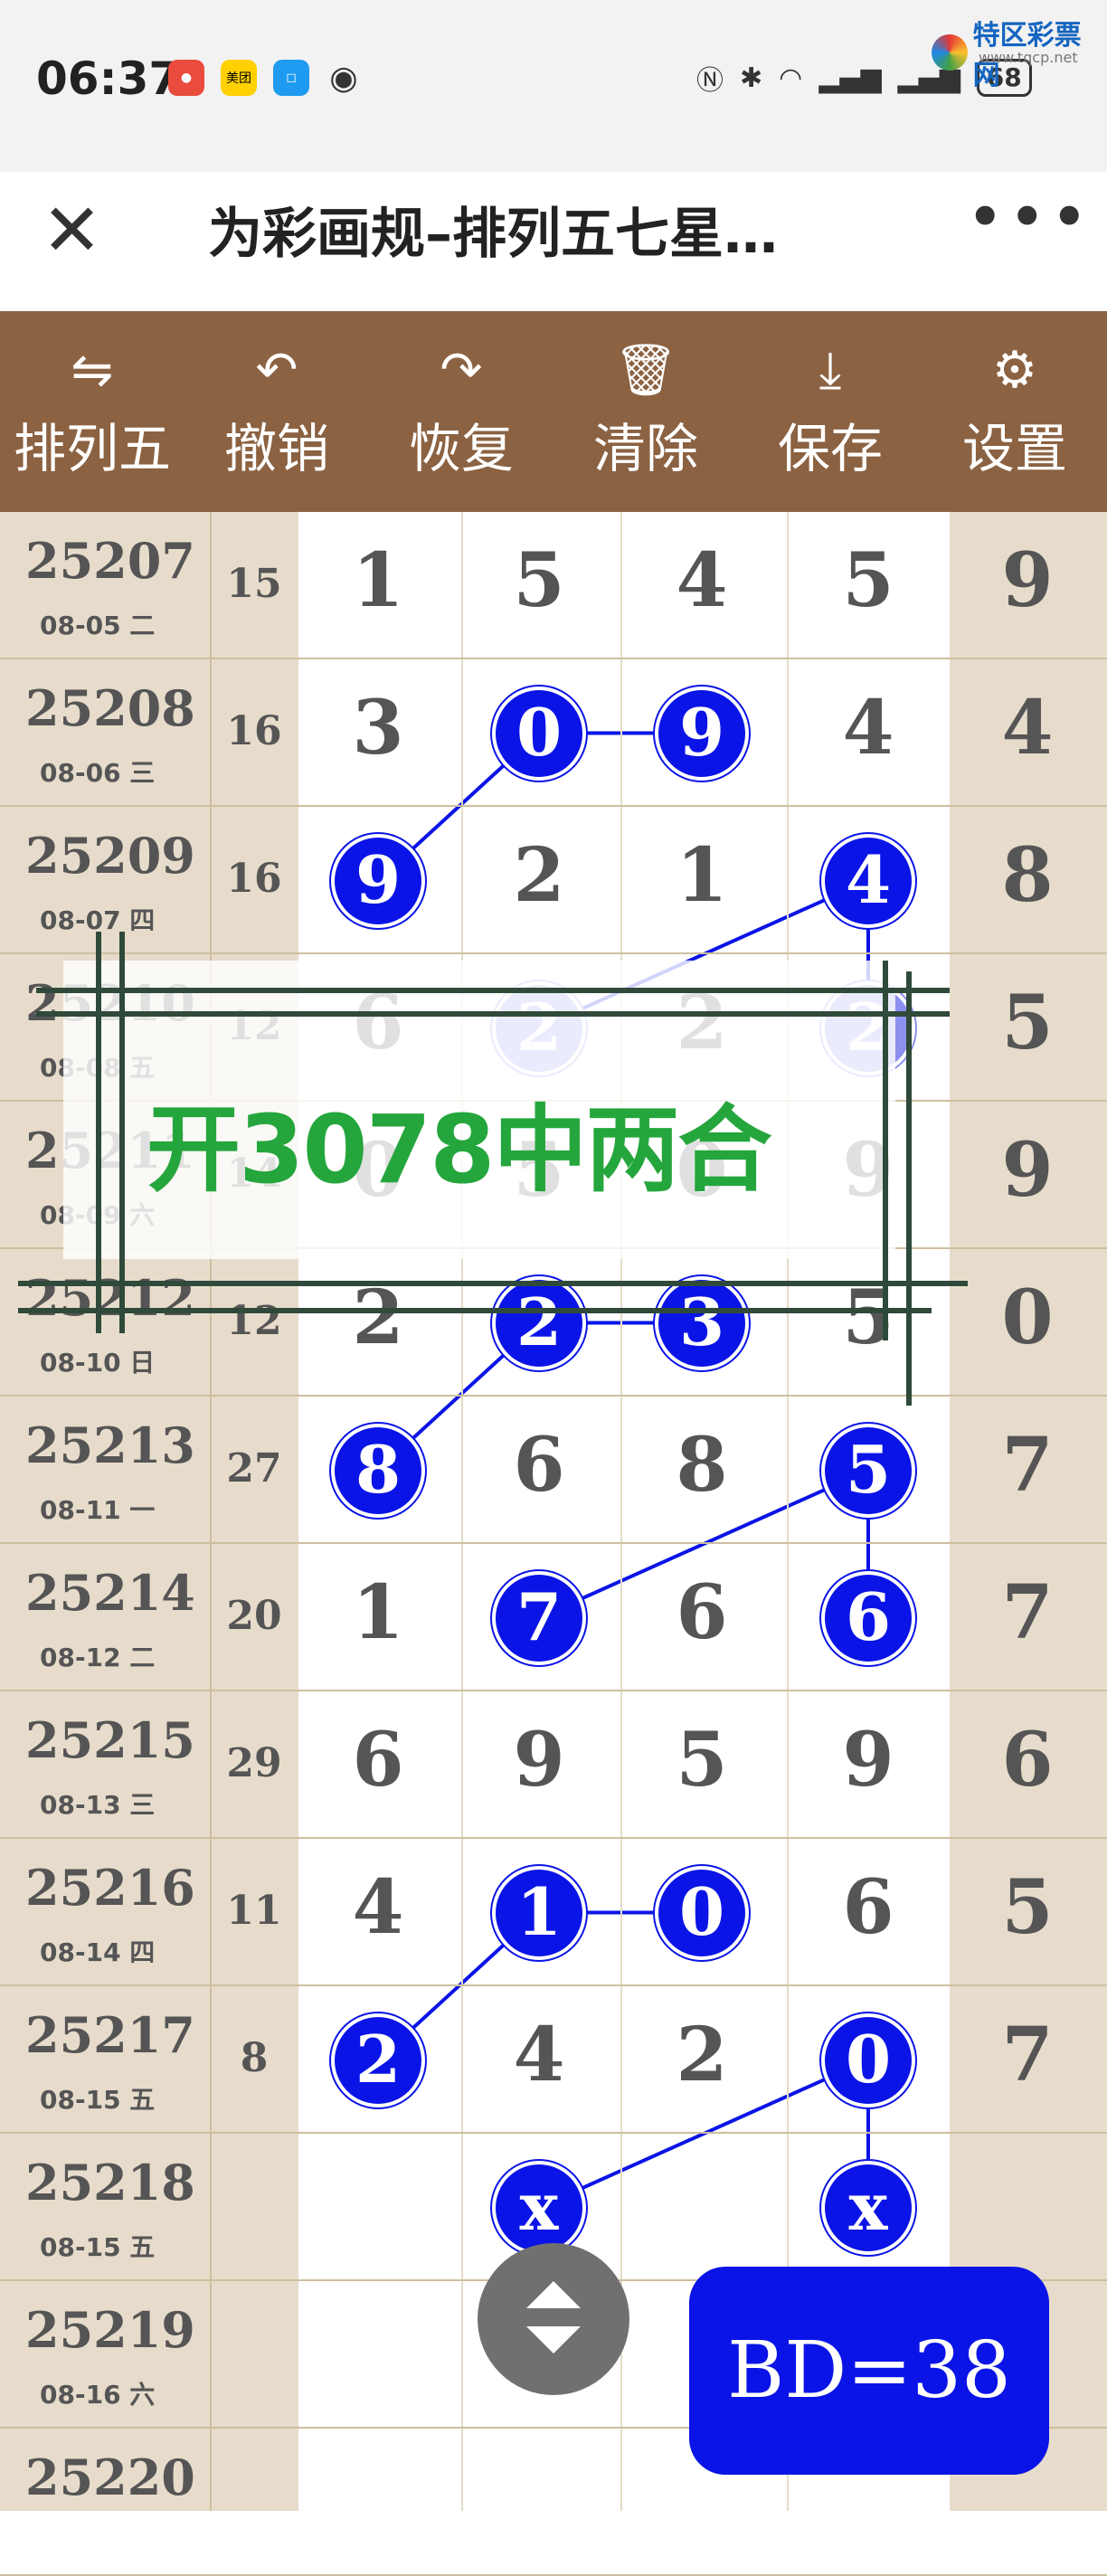  I want to click on highlighted-digit: 6, so click(868, 1617).